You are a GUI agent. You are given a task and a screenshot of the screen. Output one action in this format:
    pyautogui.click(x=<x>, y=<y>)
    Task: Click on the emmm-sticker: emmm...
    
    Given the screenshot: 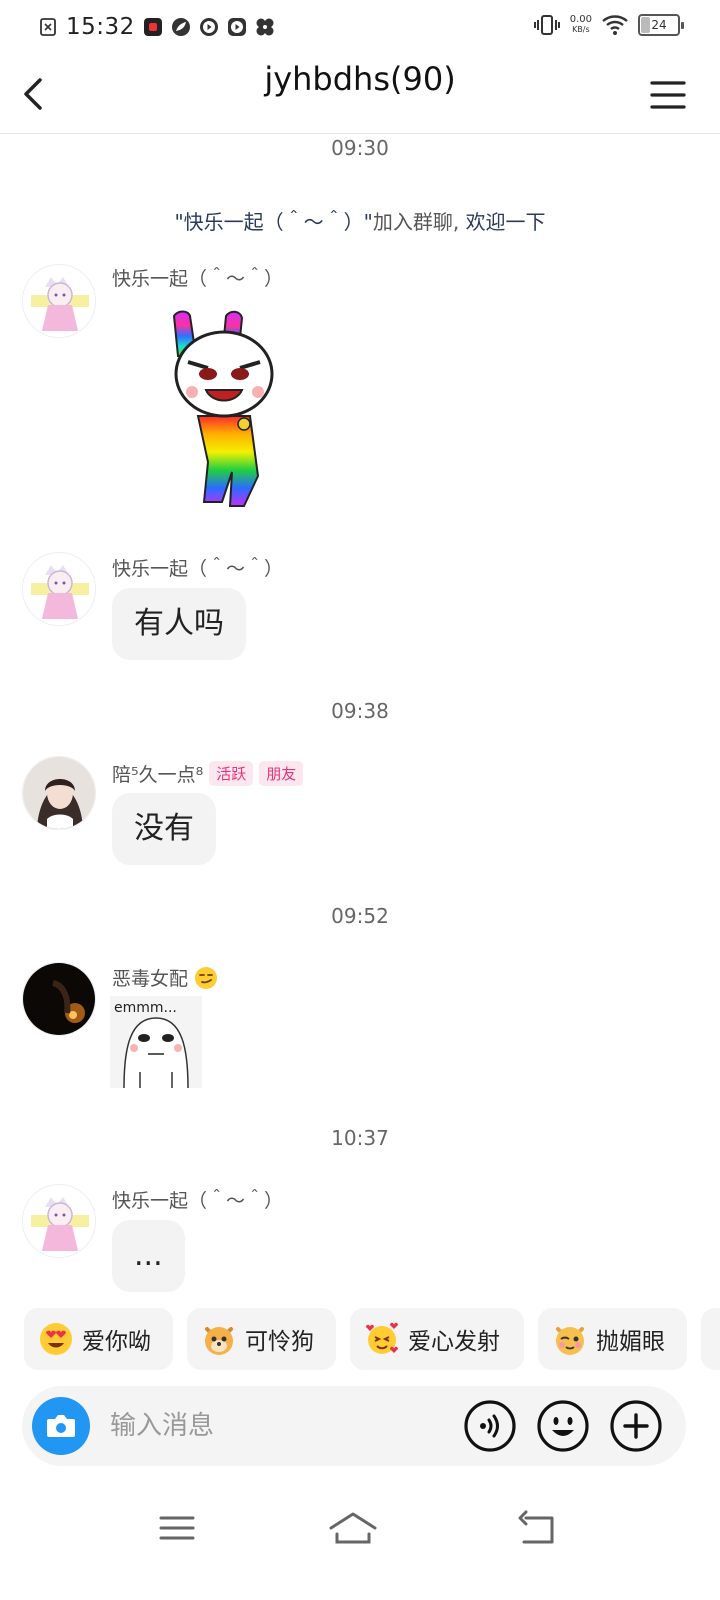 What is the action you would take?
    pyautogui.click(x=156, y=1044)
    